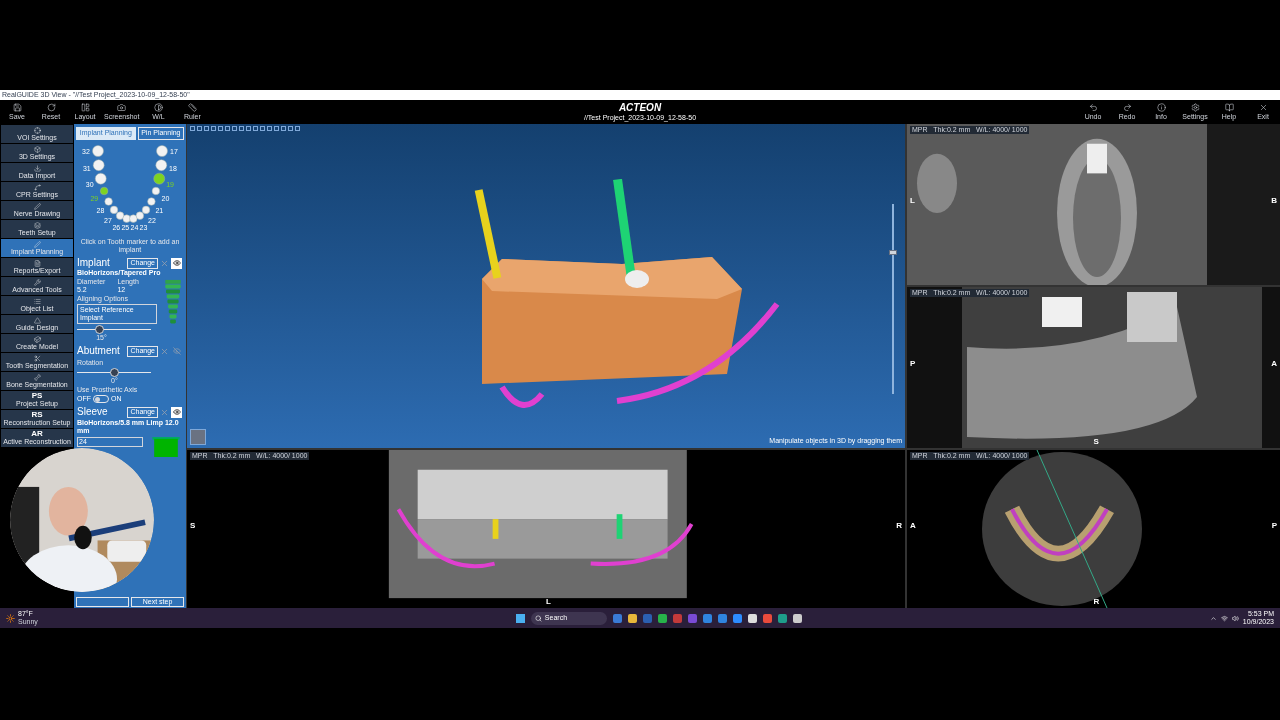 Image resolution: width=1280 pixels, height=720 pixels. I want to click on undo-icon, so click(1093, 107).